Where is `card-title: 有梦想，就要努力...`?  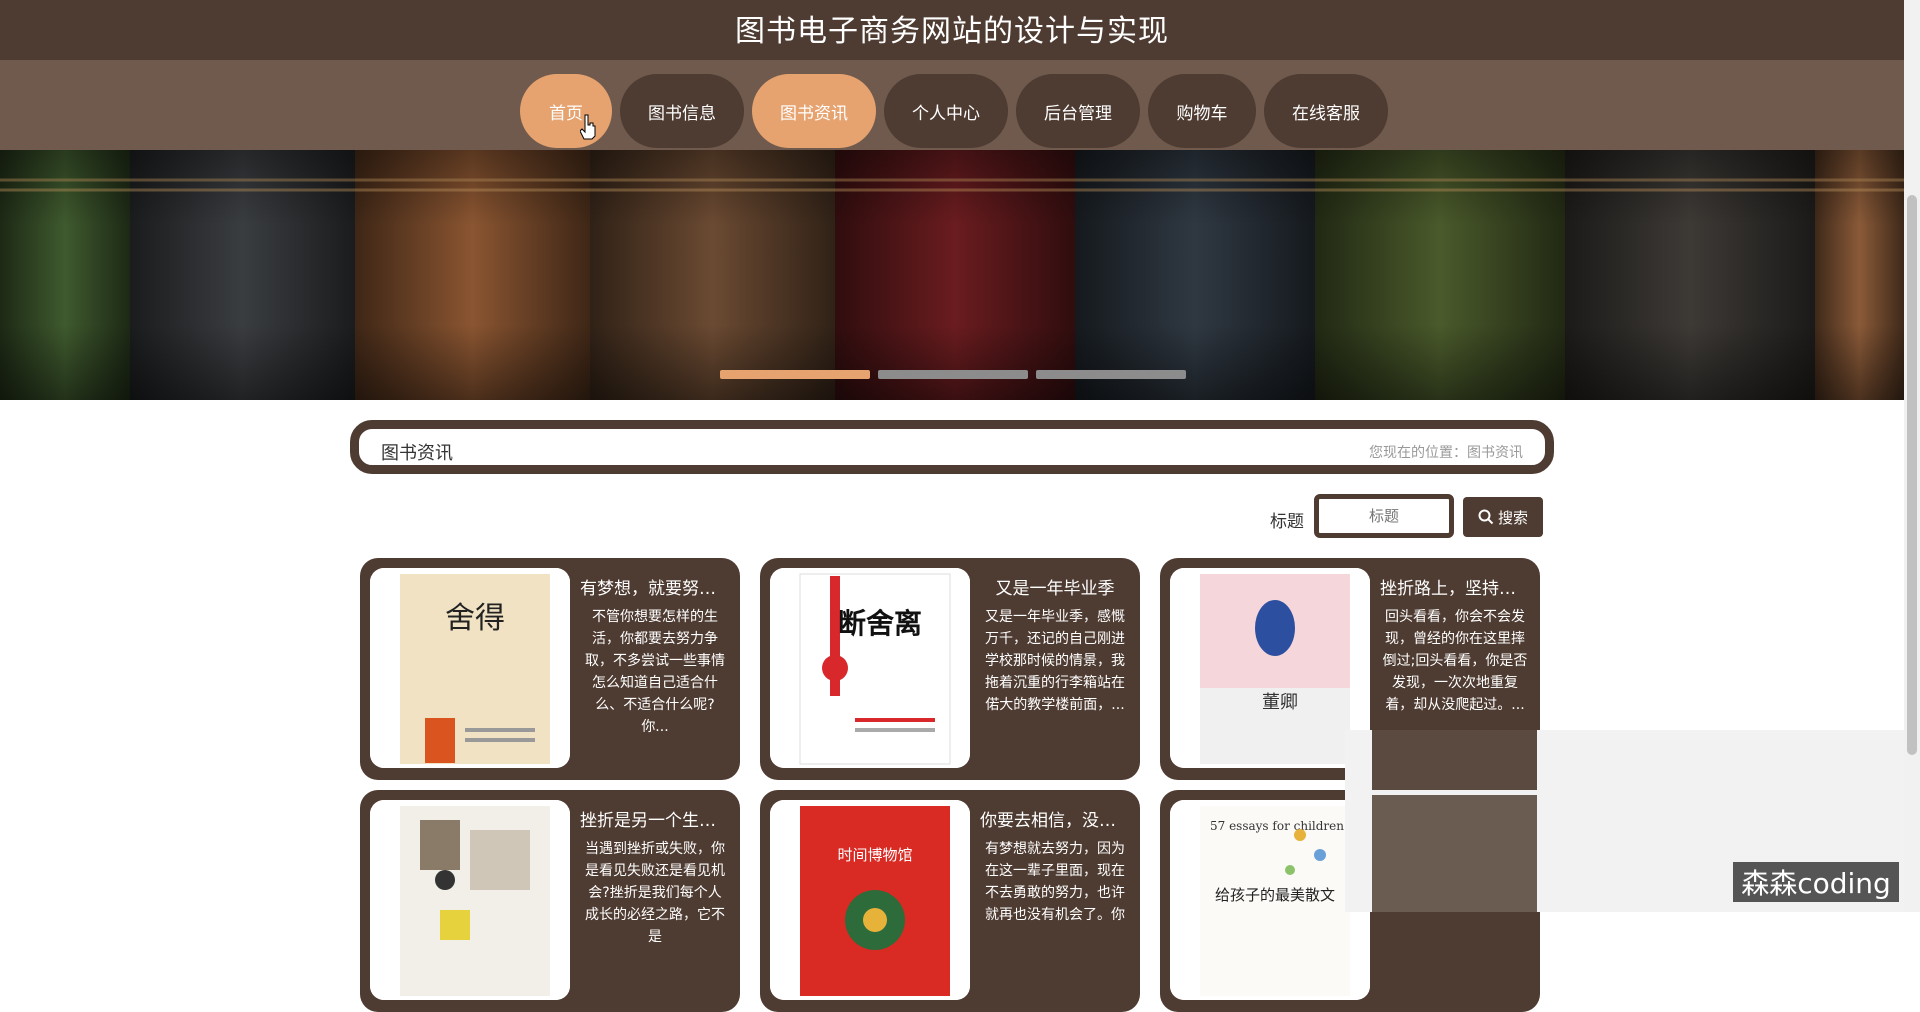
card-title: 有梦想，就要努力... is located at coordinates (655, 589).